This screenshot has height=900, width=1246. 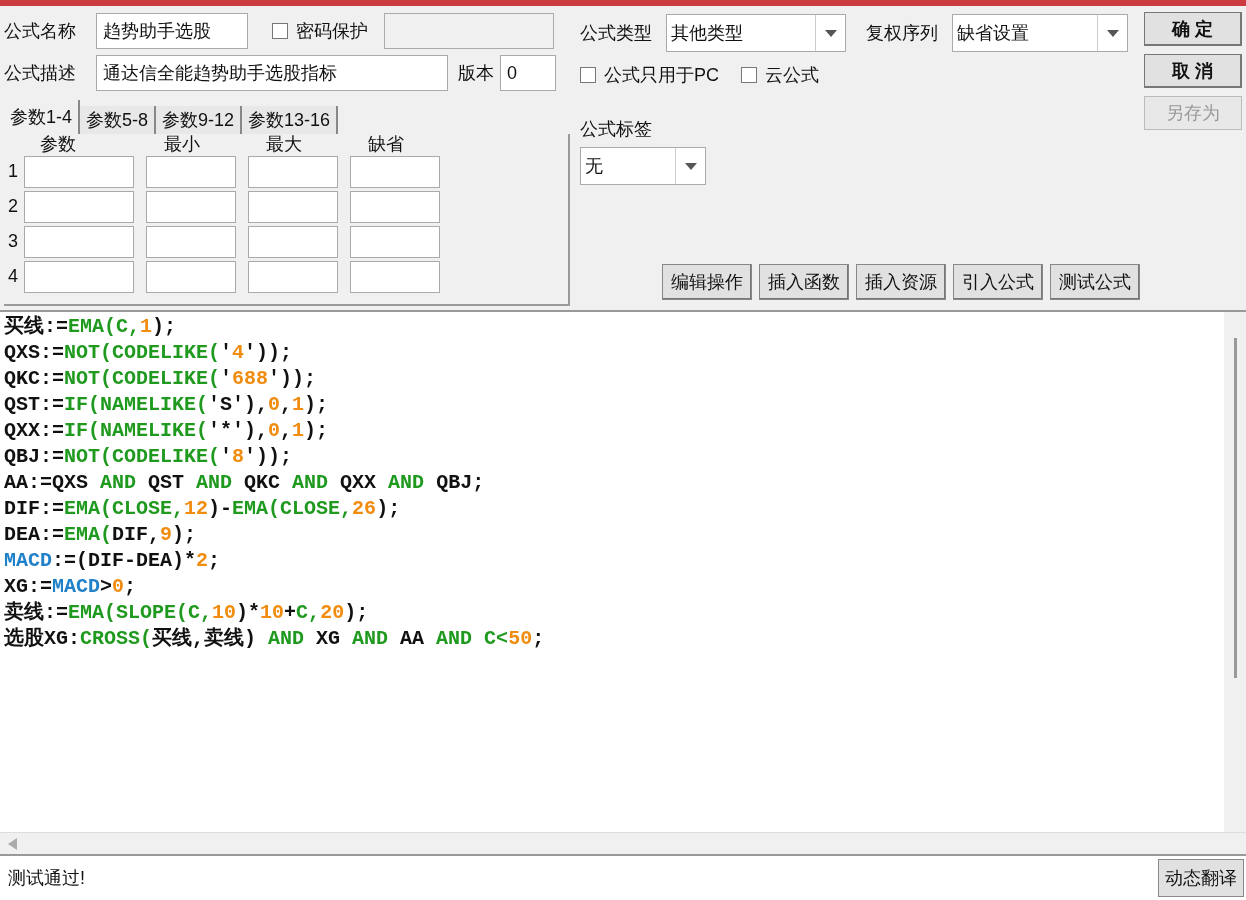 I want to click on toolbar-button: 插入函数, so click(x=804, y=282).